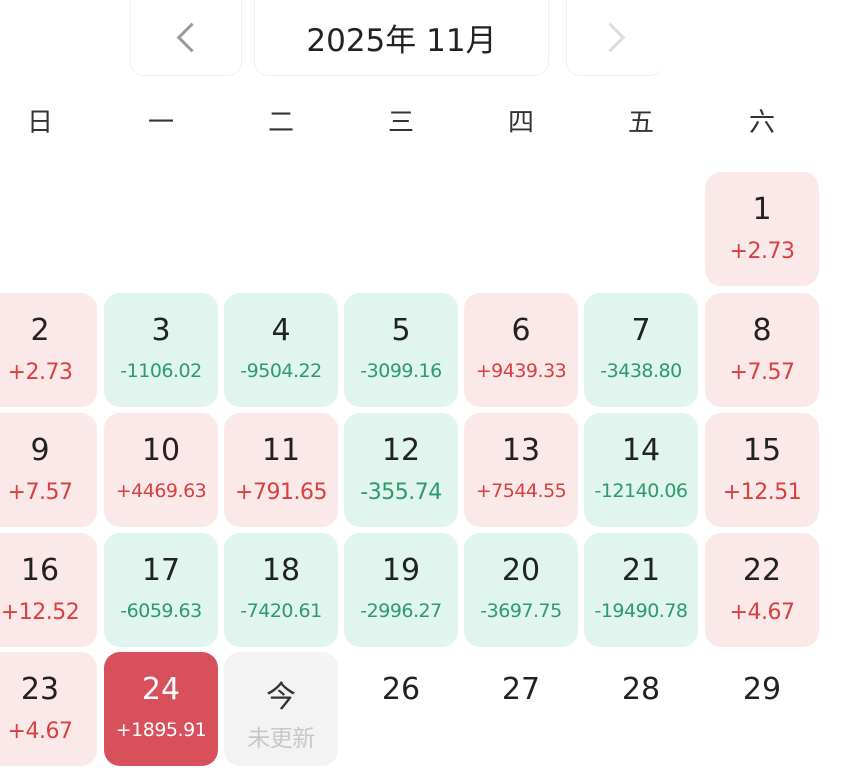 The image size is (846, 772). Describe the element at coordinates (521, 590) in the screenshot. I see `calendar-day: 20 -3697.75` at that location.